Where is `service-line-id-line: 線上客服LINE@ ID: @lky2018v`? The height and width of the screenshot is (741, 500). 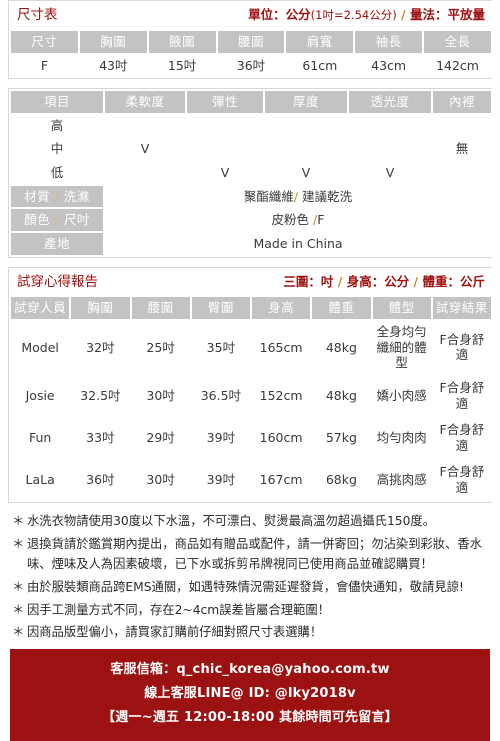
service-line-id-line: 線上客服LINE@ ID: @lky2018v is located at coordinates (250, 694).